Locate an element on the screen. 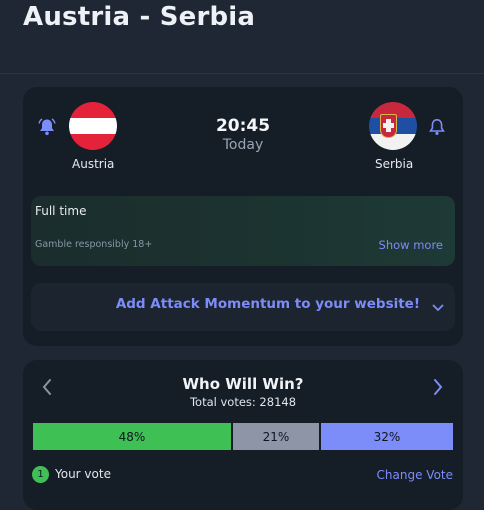 The width and height of the screenshot is (484, 510). change-vote-link: Change Vote is located at coordinates (415, 475).